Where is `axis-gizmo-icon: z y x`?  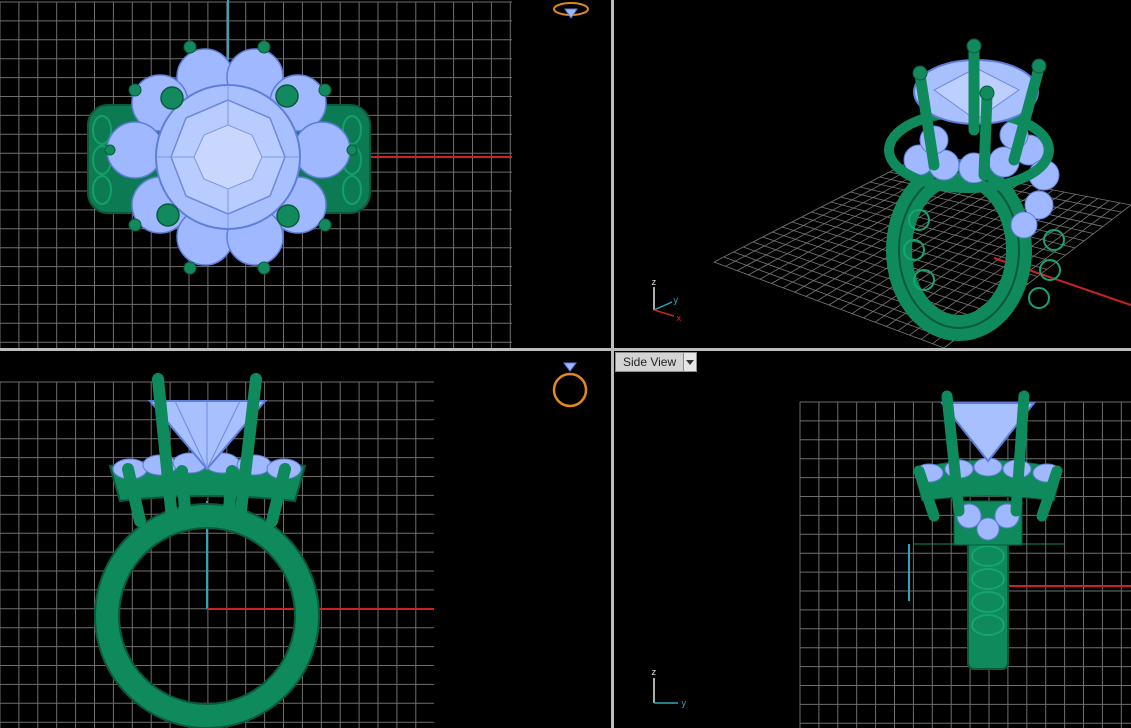
axis-gizmo-icon: z y x is located at coordinates (666, 301).